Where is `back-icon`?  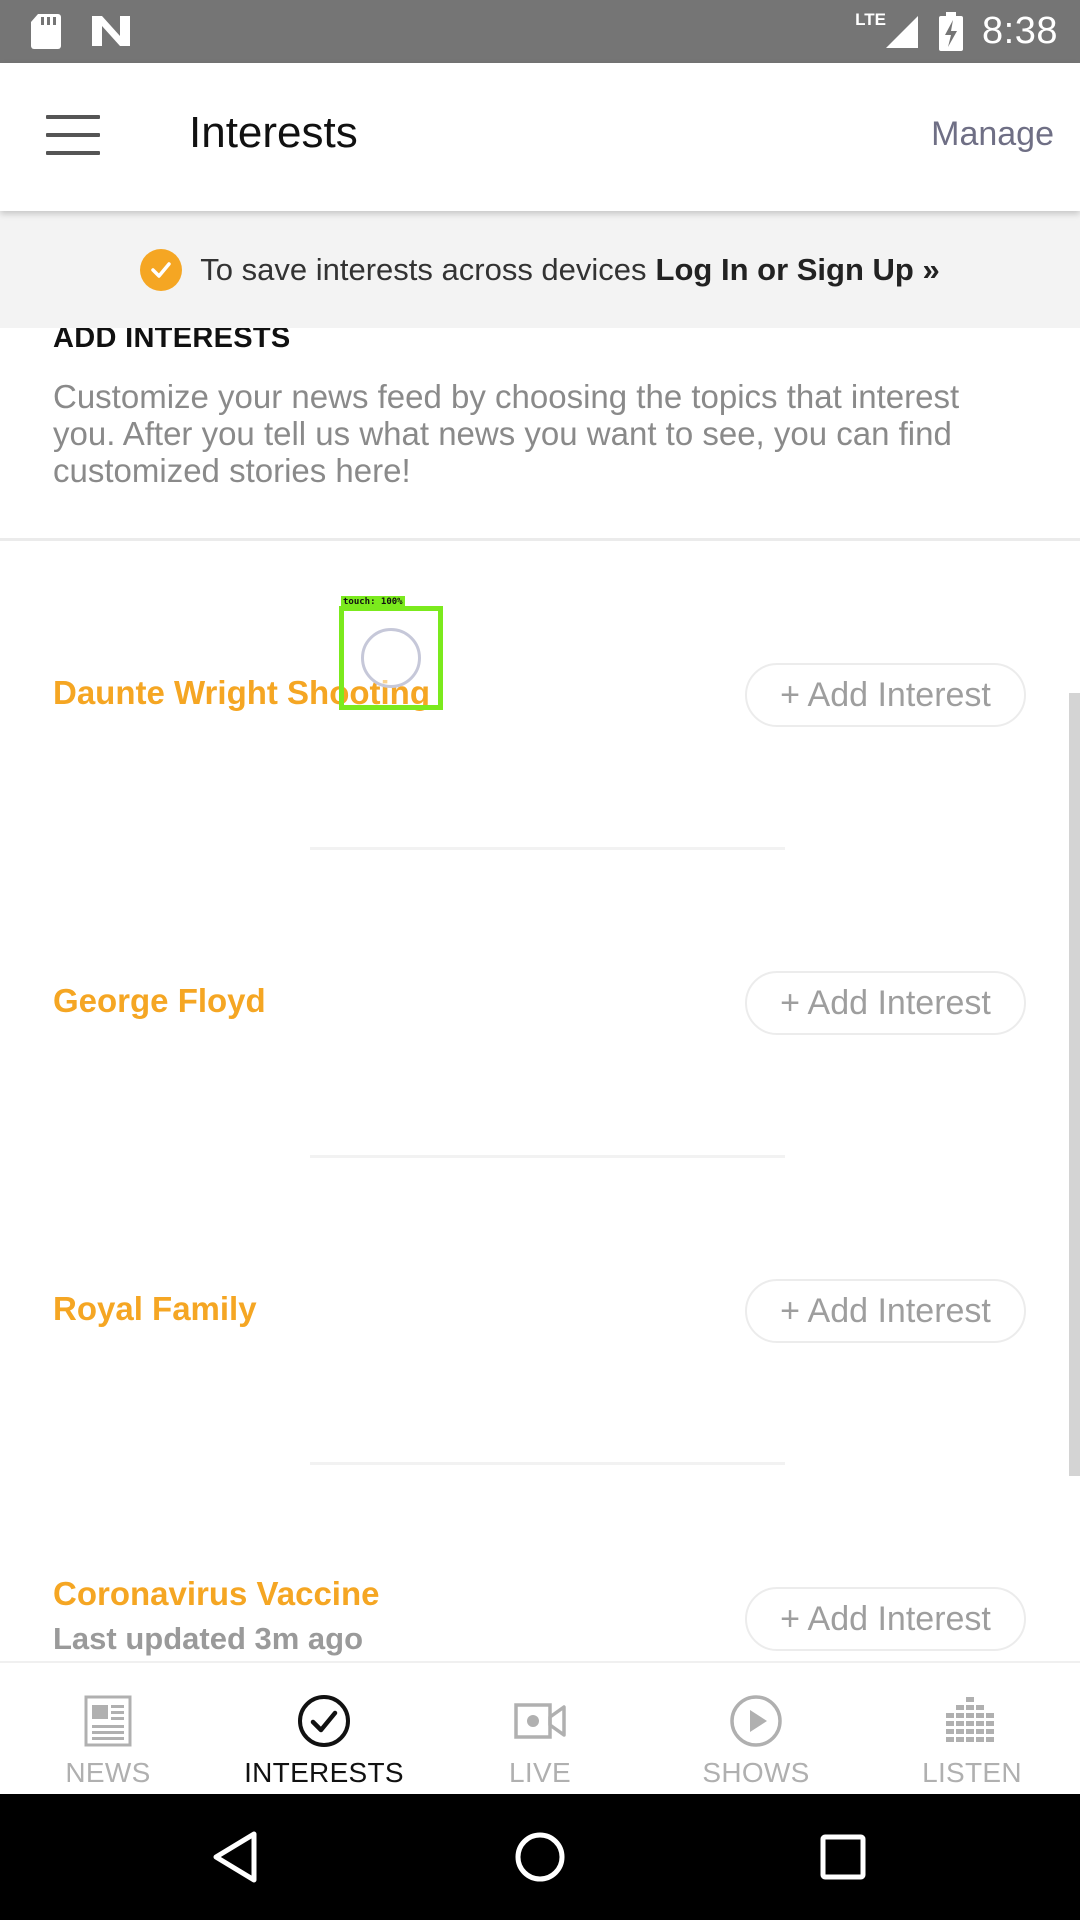
back-icon is located at coordinates (237, 1857).